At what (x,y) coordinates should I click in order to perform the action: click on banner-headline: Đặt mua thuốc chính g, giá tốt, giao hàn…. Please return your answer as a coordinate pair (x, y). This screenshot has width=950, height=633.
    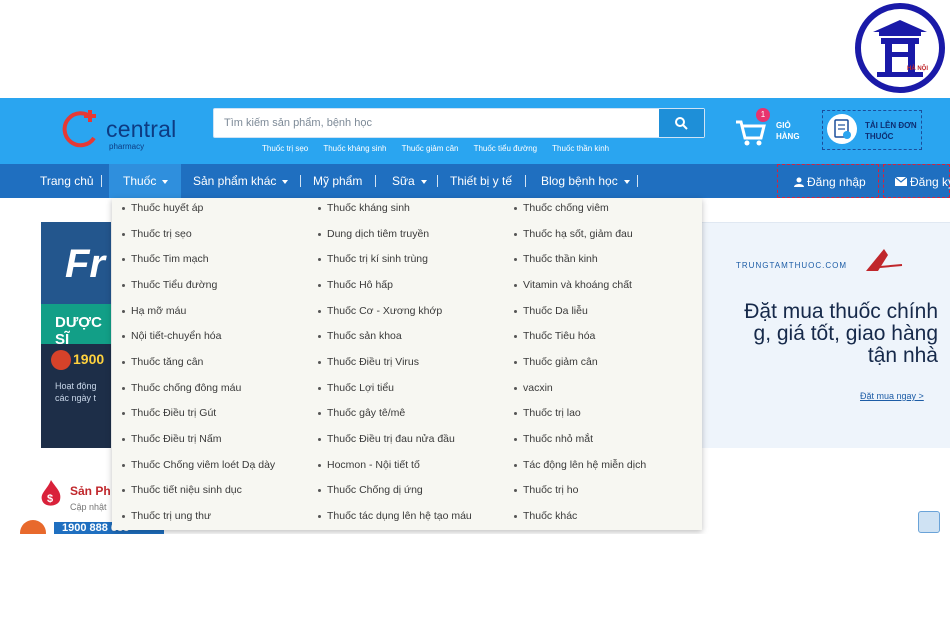
    Looking at the image, I should click on (819, 334).